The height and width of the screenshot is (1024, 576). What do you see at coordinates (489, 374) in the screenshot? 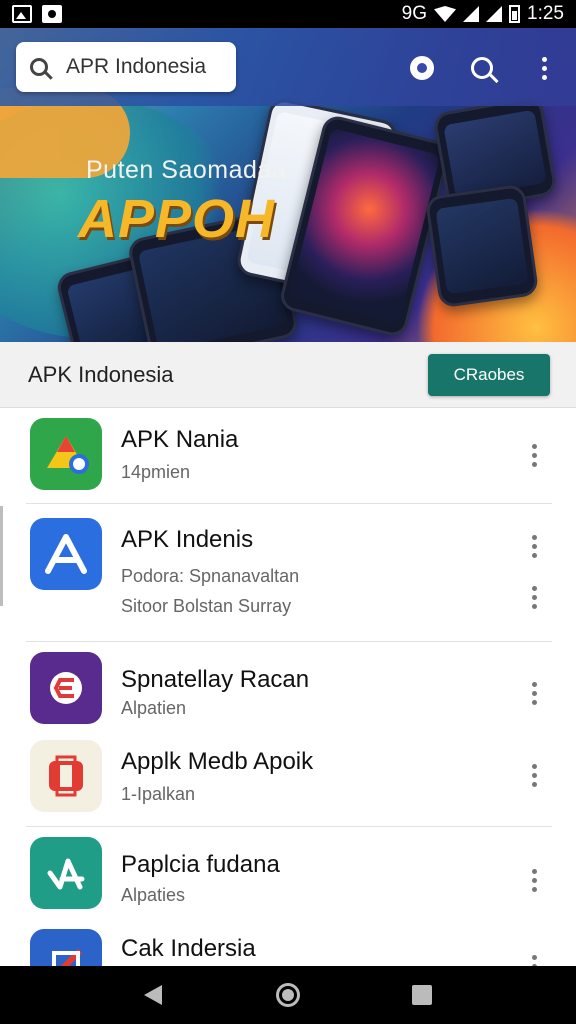
I see `primary-action-button: CRaobes` at bounding box center [489, 374].